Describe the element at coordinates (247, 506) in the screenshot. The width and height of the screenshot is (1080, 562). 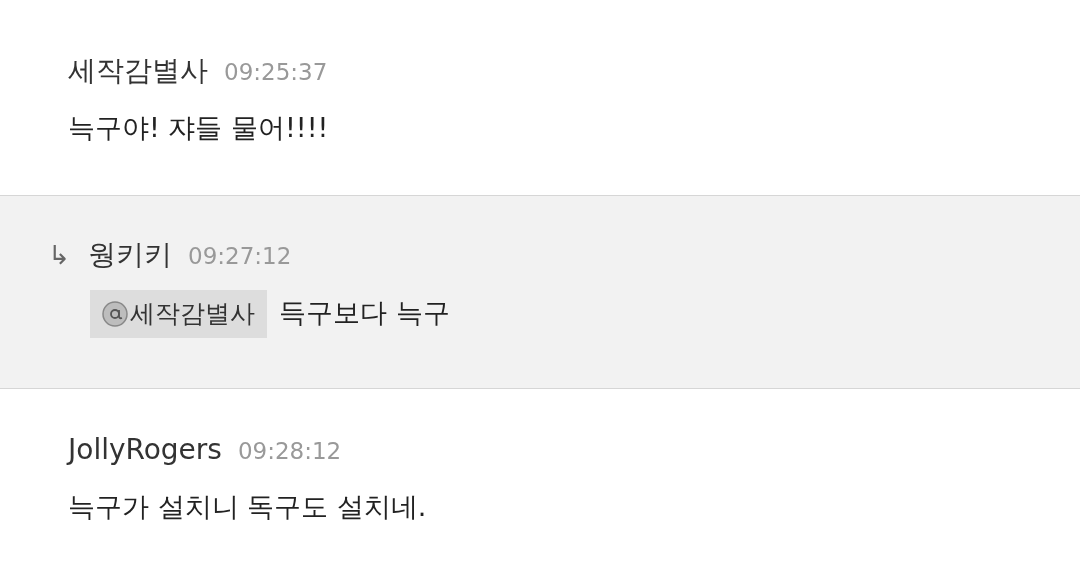
I see `message-text: 늑구가 설치니 독구도 설치네.` at that location.